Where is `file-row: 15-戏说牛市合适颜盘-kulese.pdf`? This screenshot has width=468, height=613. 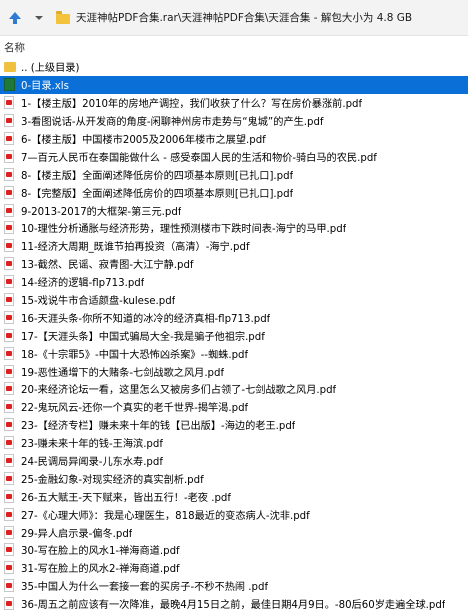
file-row: 15-戏说牛市合适颜盘-kulese.pdf is located at coordinates (234, 300).